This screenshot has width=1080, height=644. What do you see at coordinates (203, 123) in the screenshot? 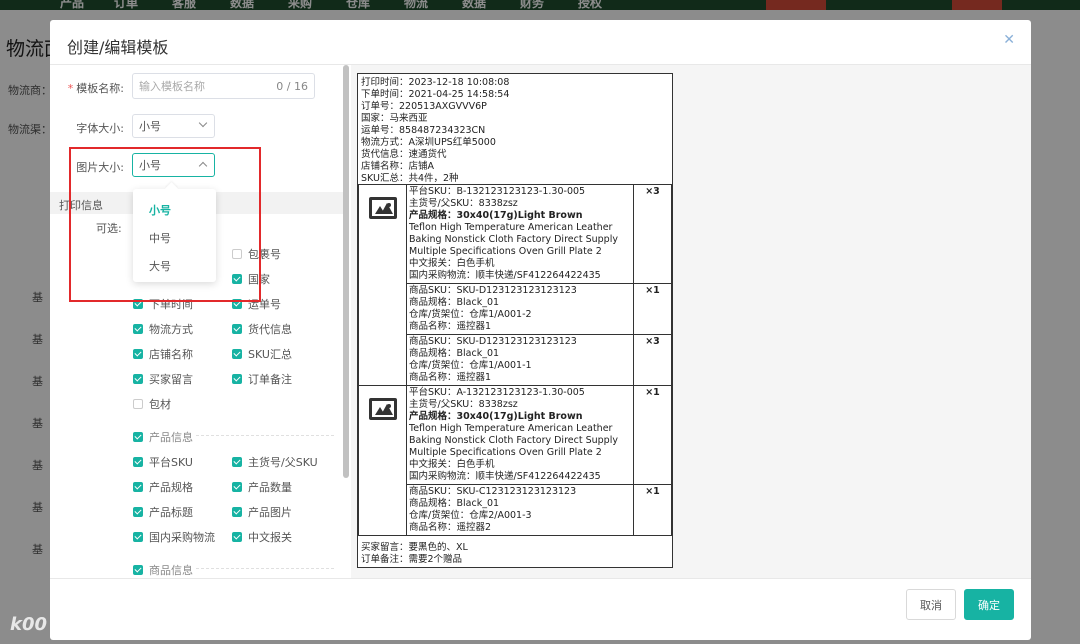
I see `chevron-down-icon` at bounding box center [203, 123].